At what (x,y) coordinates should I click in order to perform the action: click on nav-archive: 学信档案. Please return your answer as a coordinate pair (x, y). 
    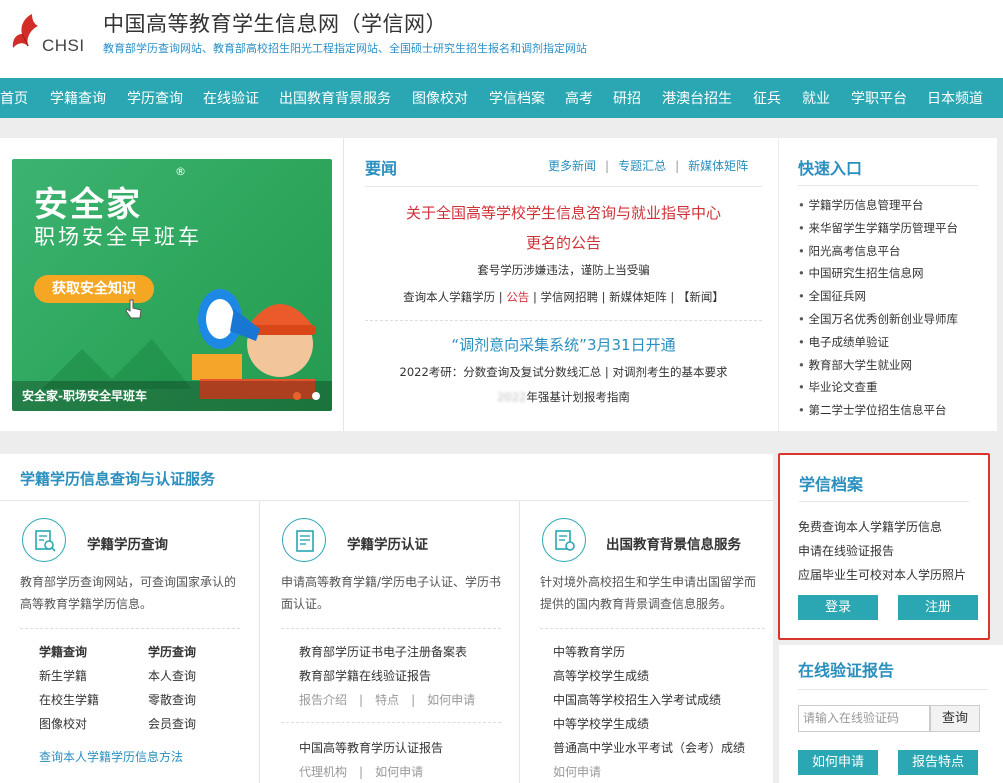
    Looking at the image, I should click on (517, 98).